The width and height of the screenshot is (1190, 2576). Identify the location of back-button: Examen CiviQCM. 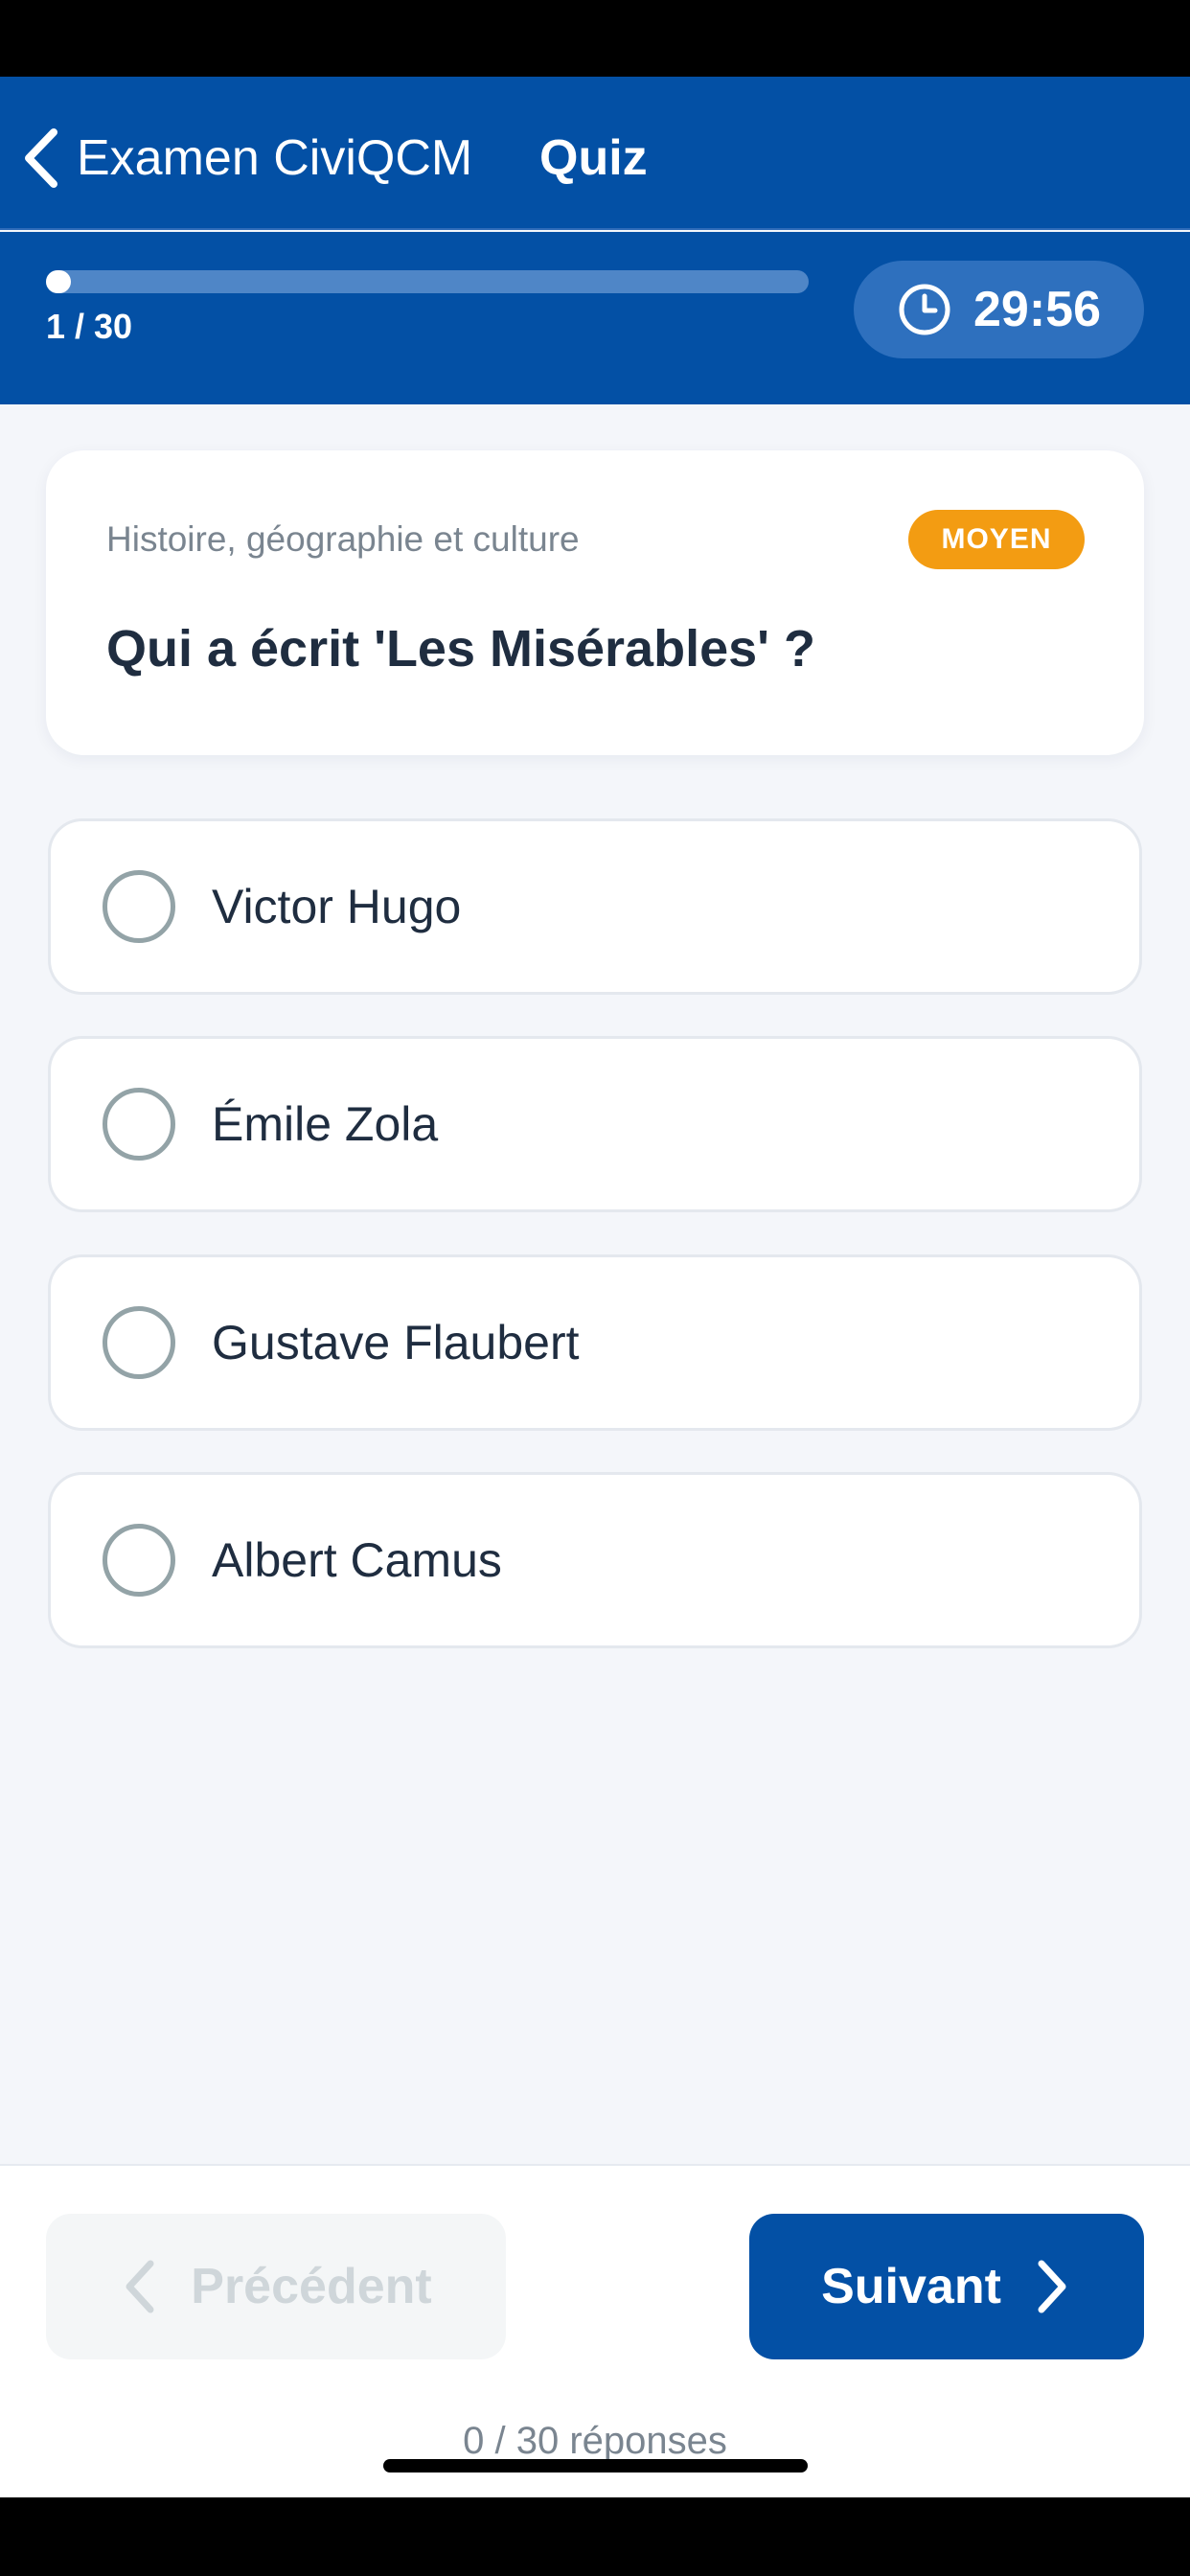
(246, 158).